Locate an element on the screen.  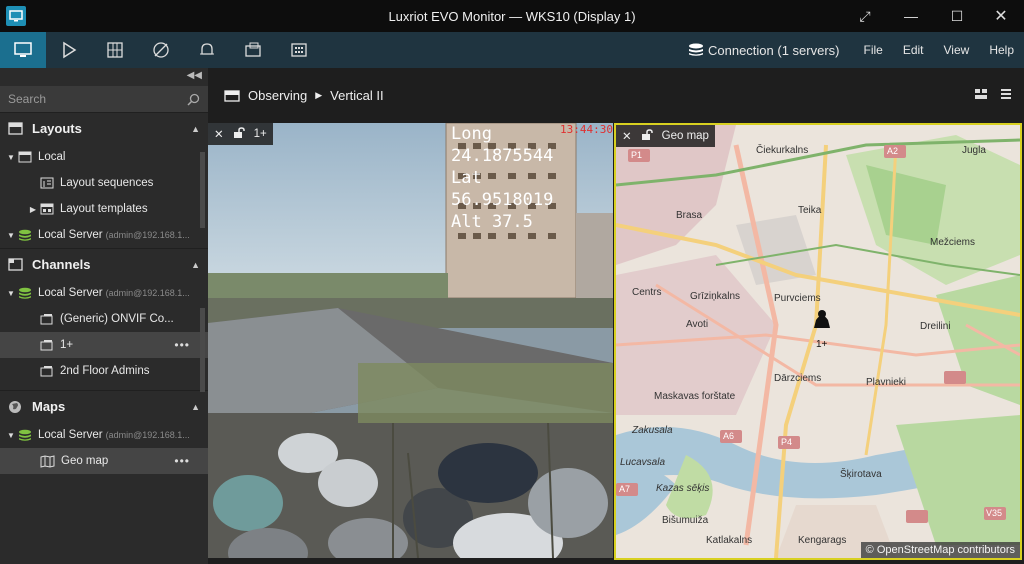
collapse-maps-icon: ▲ is located at coordinates (195, 407).